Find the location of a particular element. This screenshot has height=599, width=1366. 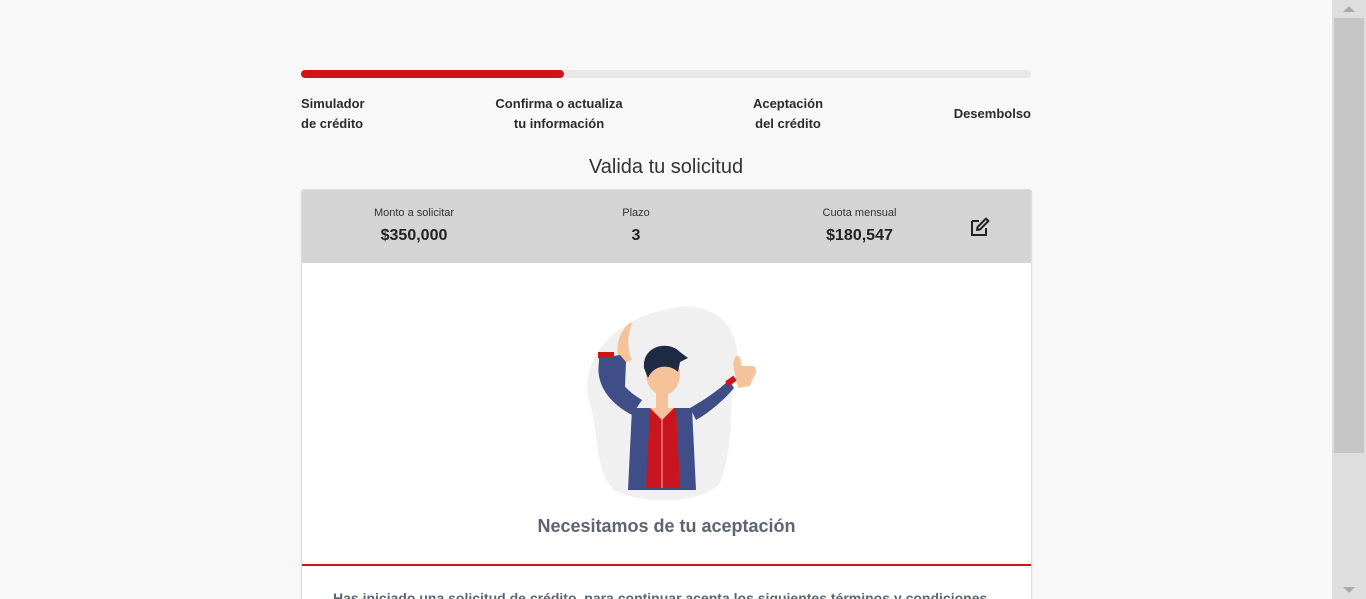

pencil-square-icon is located at coordinates (980, 227).